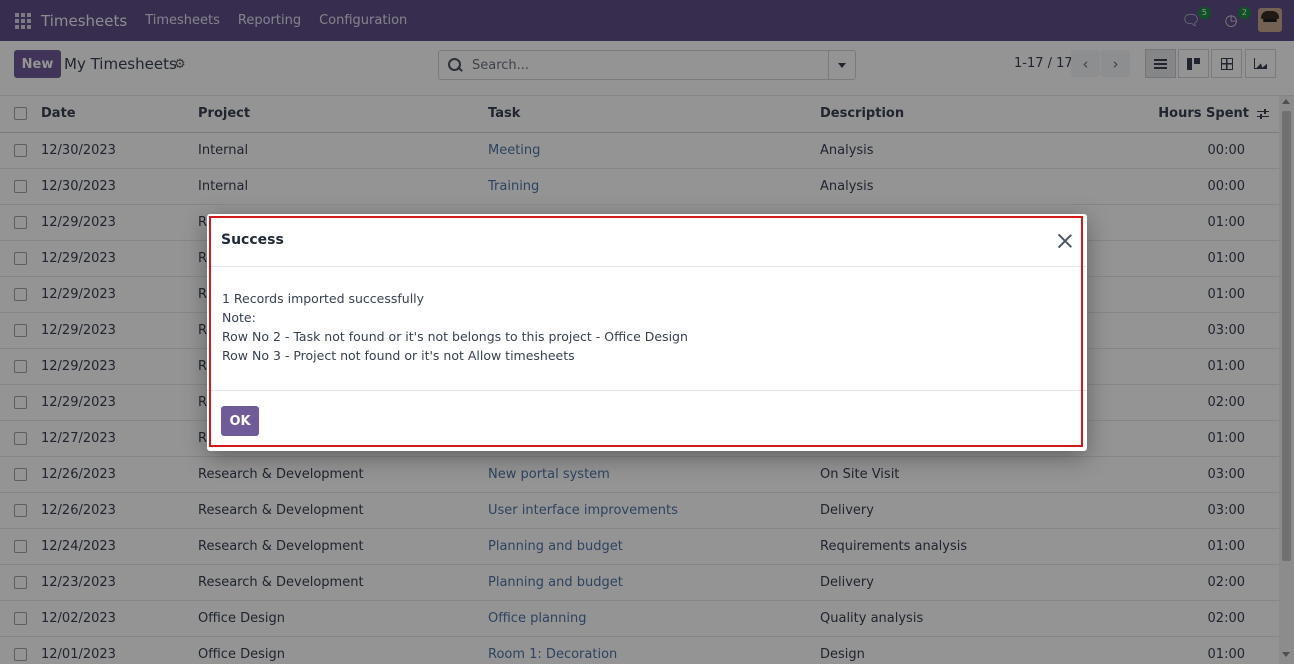  Describe the element at coordinates (323, 298) in the screenshot. I see `dialog-line: 1 Records imported successfully` at that location.